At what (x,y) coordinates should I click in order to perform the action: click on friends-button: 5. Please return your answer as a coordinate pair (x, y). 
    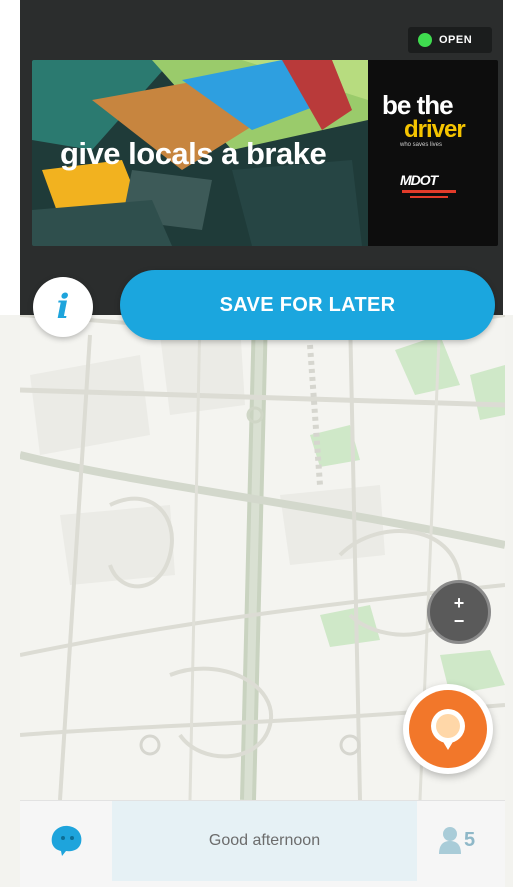
    Looking at the image, I should click on (456, 840).